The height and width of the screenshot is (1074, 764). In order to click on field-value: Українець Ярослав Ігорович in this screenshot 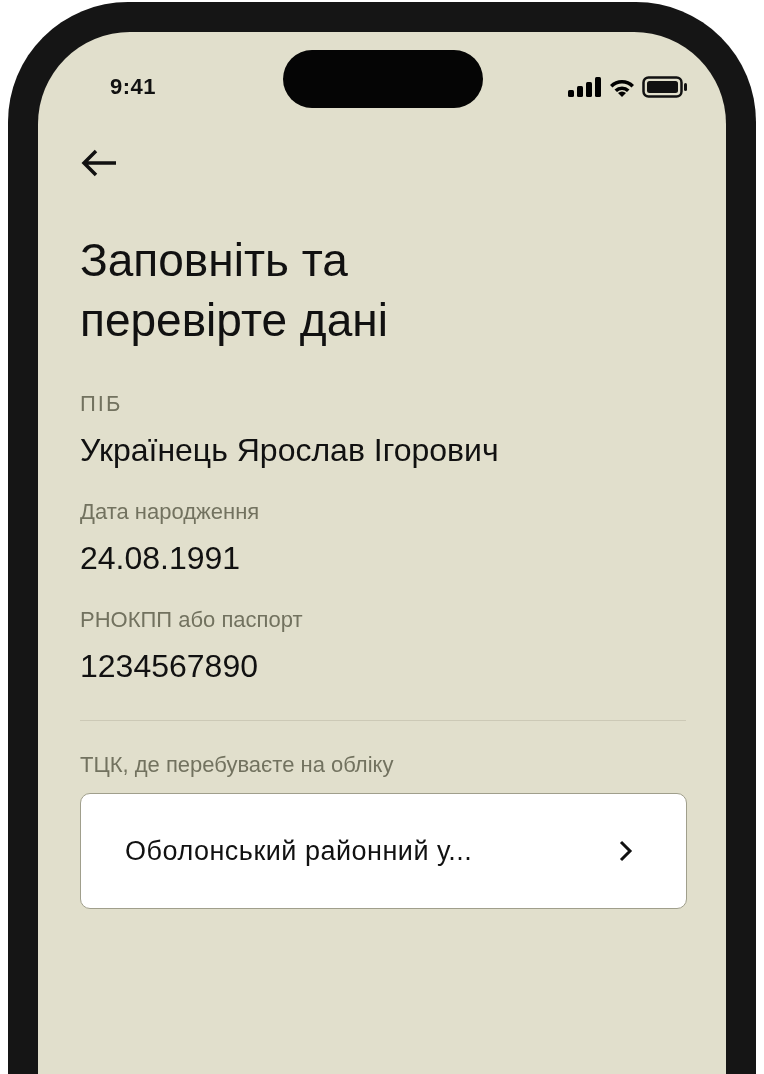, I will do `click(289, 450)`.